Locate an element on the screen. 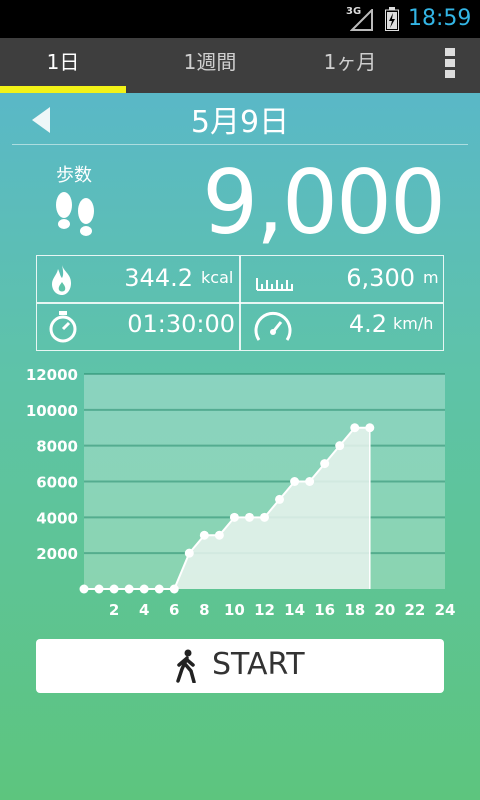  x-tick-label: 22 is located at coordinates (414, 610).